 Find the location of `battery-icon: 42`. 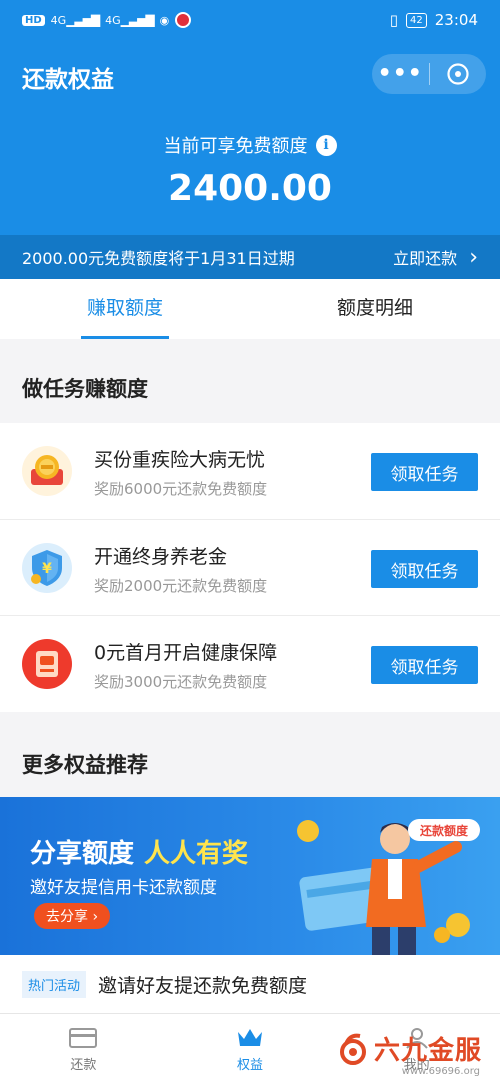

battery-icon: 42 is located at coordinates (416, 20).